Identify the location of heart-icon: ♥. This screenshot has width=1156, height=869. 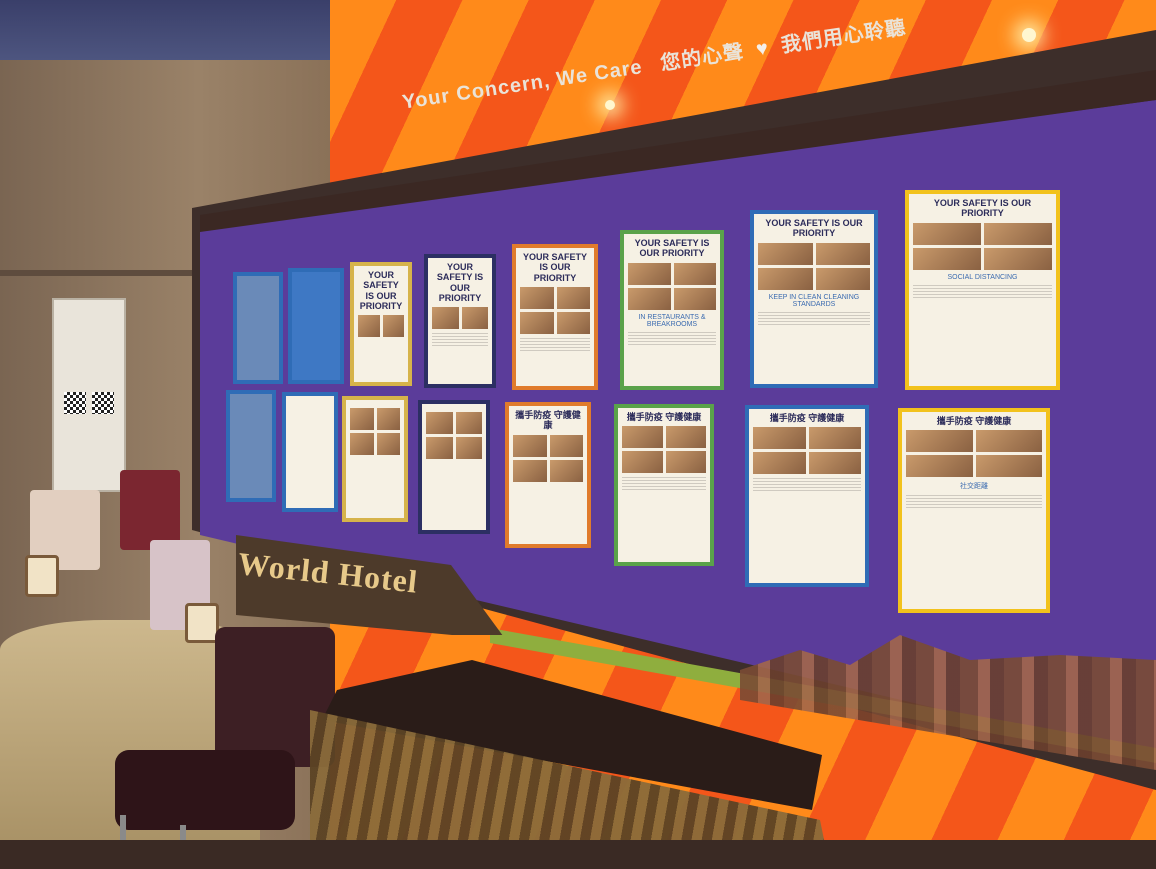
(762, 49).